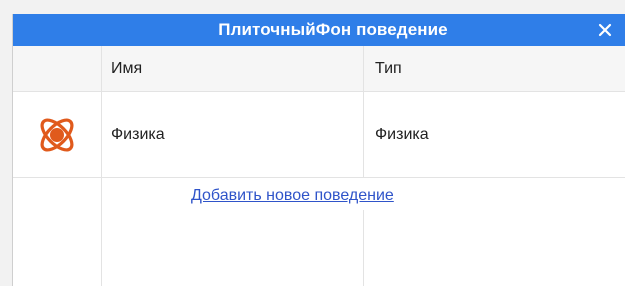 This screenshot has width=625, height=286. Describe the element at coordinates (292, 196) in the screenshot. I see `add-behavior-link: Добавить новое поведение` at that location.